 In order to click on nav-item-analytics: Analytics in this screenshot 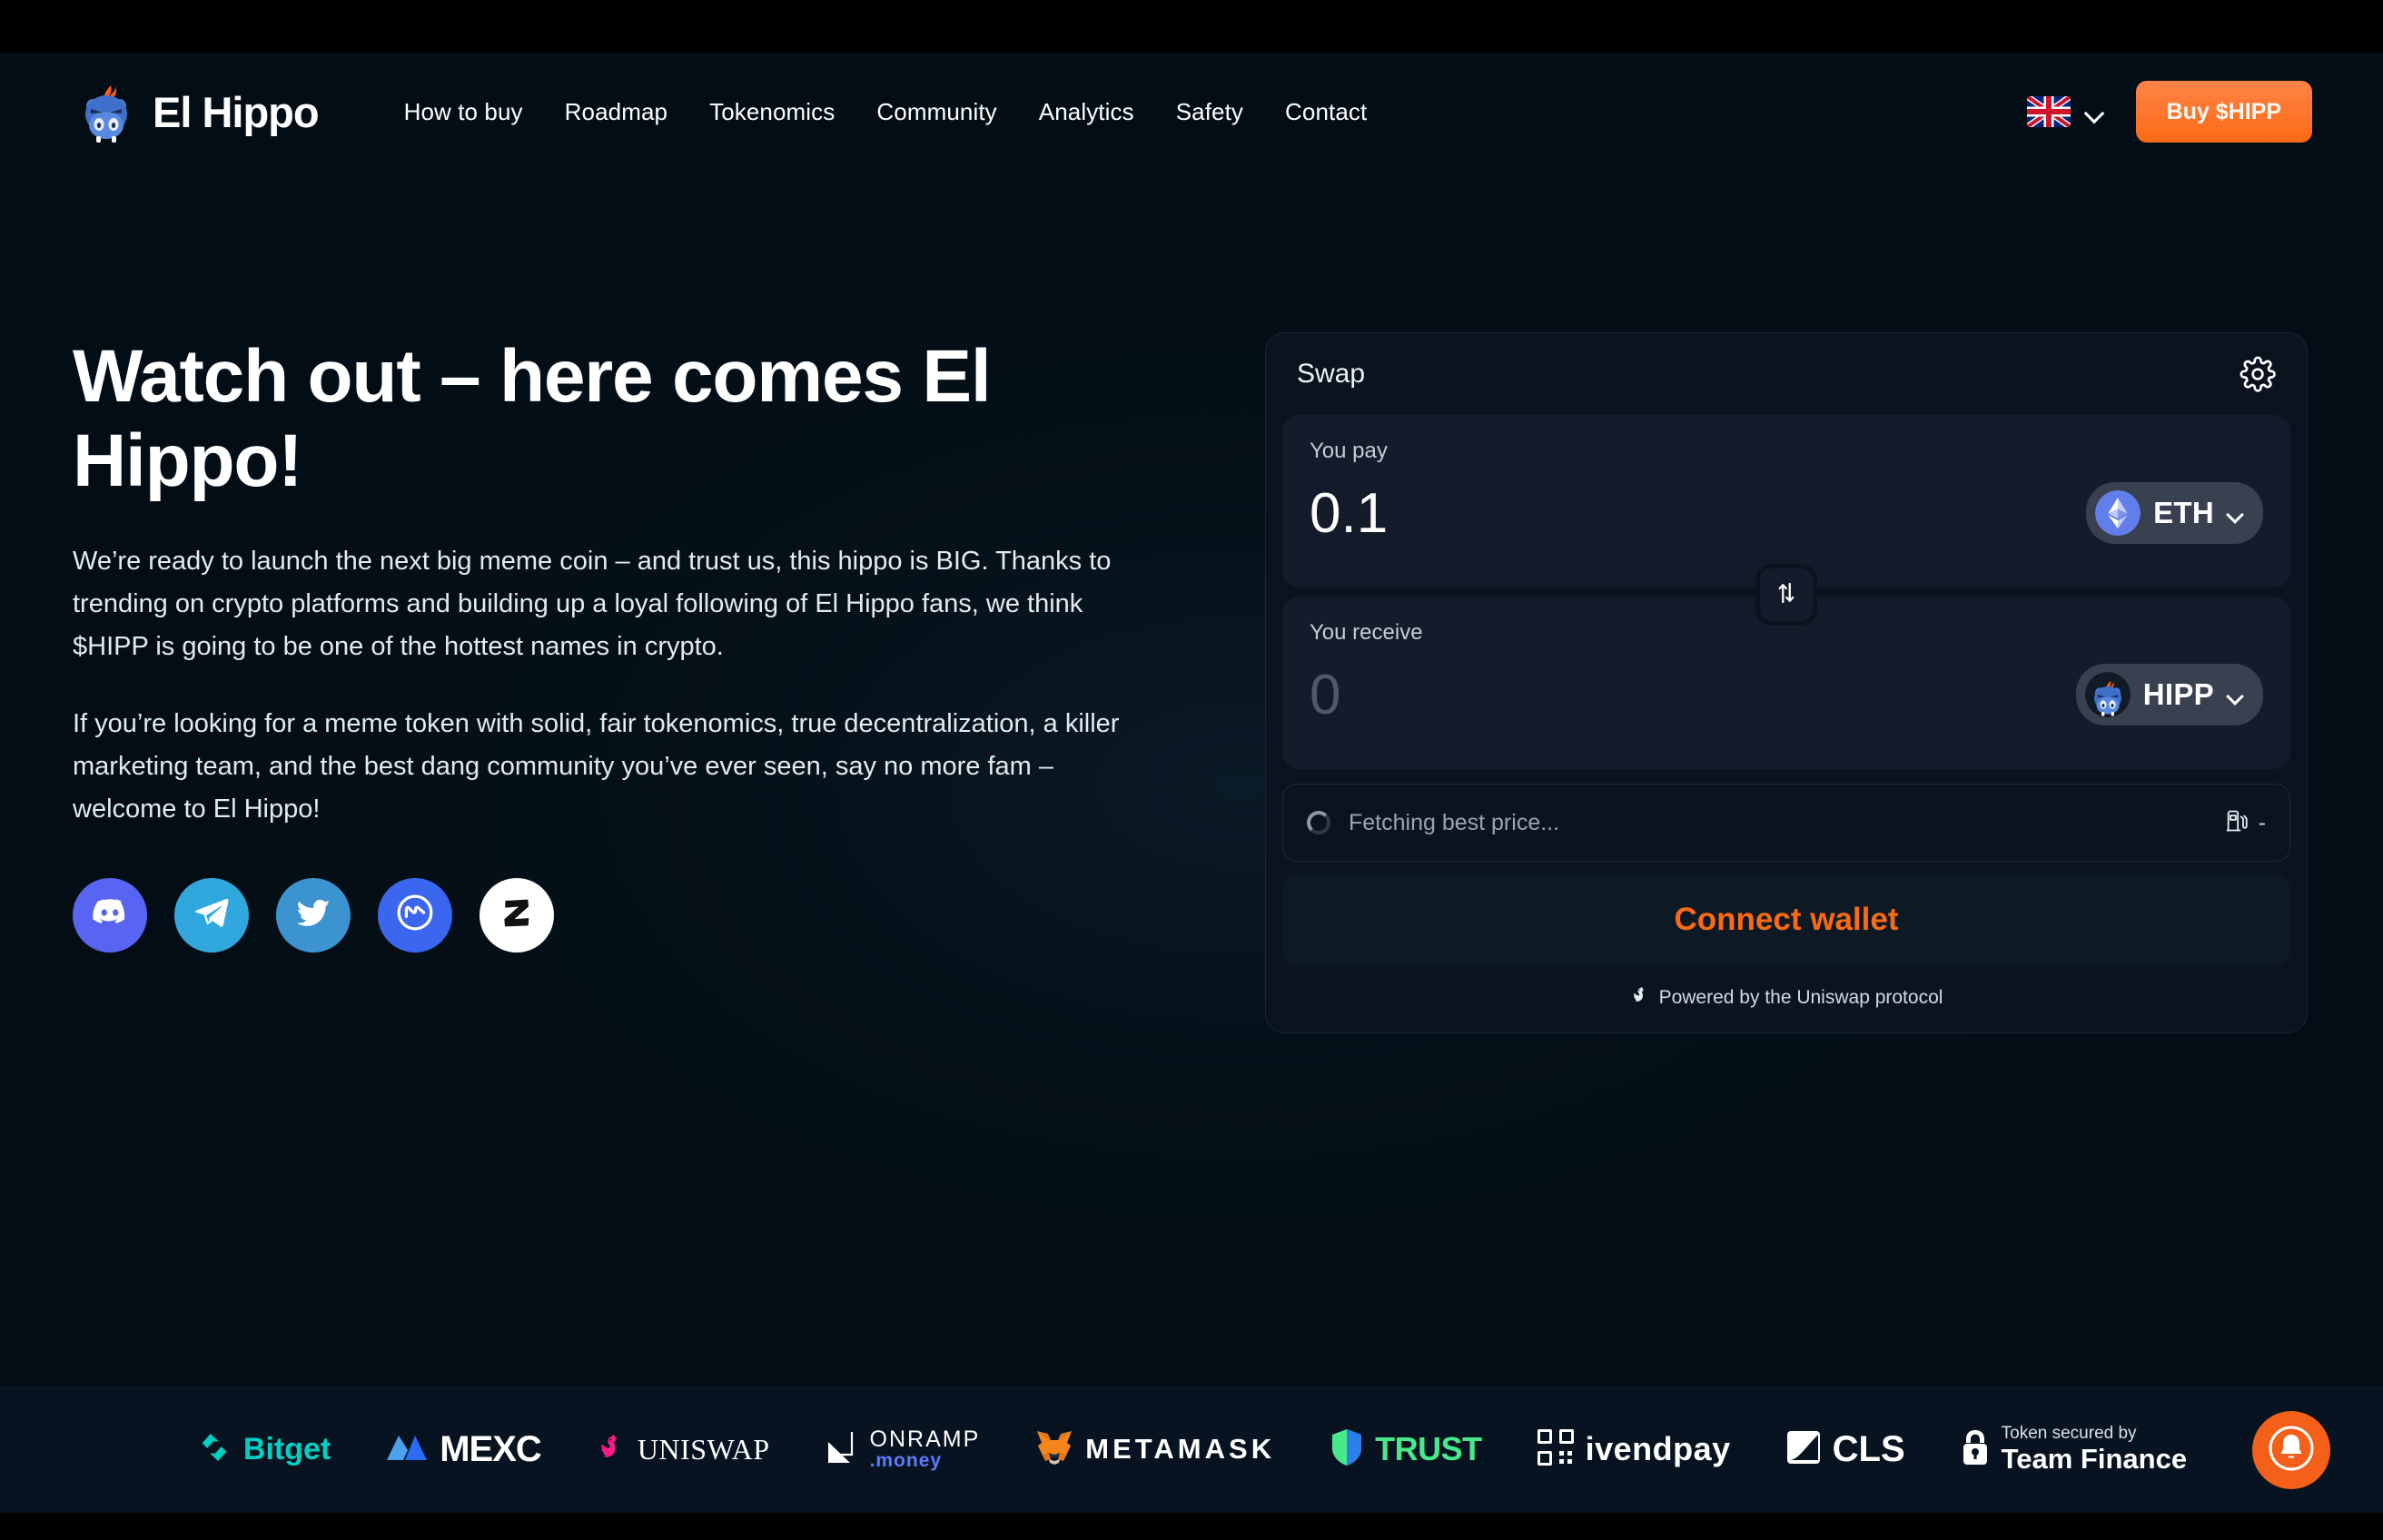, I will do `click(1086, 112)`.